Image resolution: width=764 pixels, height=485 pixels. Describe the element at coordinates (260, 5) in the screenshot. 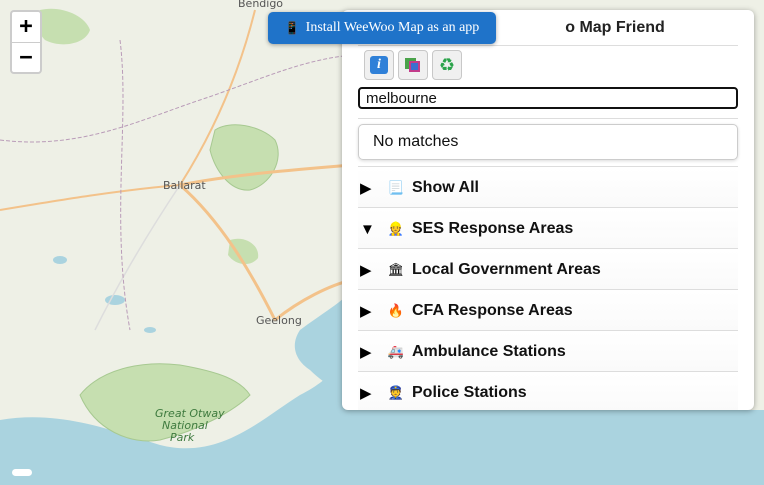

I see `map-label-bendigo: Bendigo` at that location.